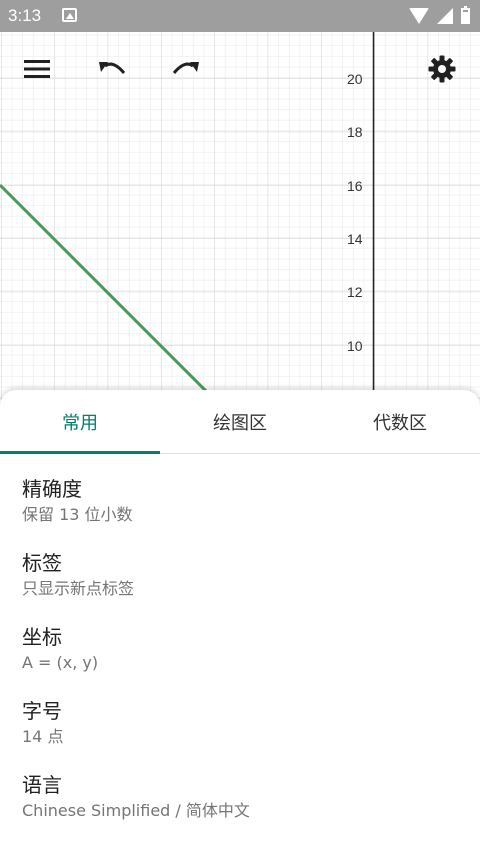  What do you see at coordinates (355, 239) in the screenshot?
I see `y-tick-14: 14` at bounding box center [355, 239].